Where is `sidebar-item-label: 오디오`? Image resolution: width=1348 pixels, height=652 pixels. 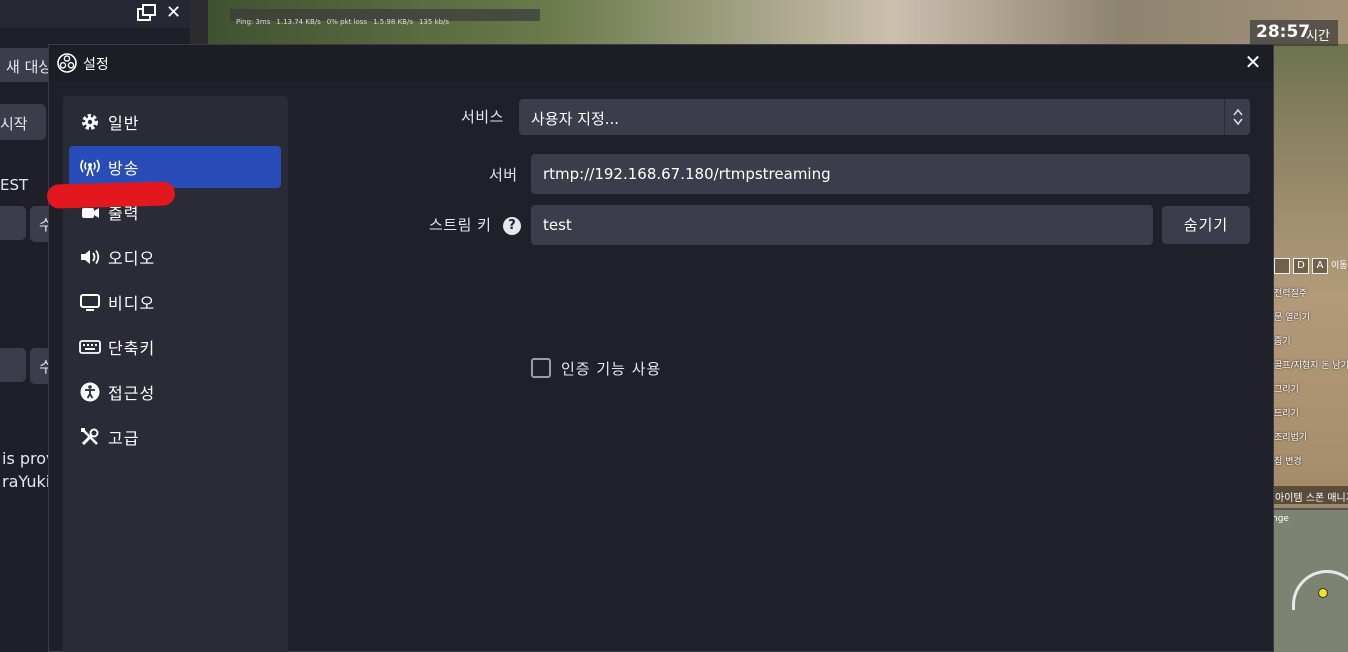 sidebar-item-label: 오디오 is located at coordinates (132, 258).